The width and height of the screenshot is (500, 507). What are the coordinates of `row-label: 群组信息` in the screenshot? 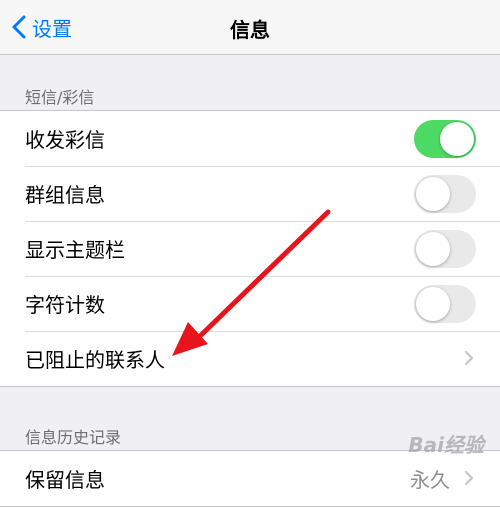 It's located at (65, 195).